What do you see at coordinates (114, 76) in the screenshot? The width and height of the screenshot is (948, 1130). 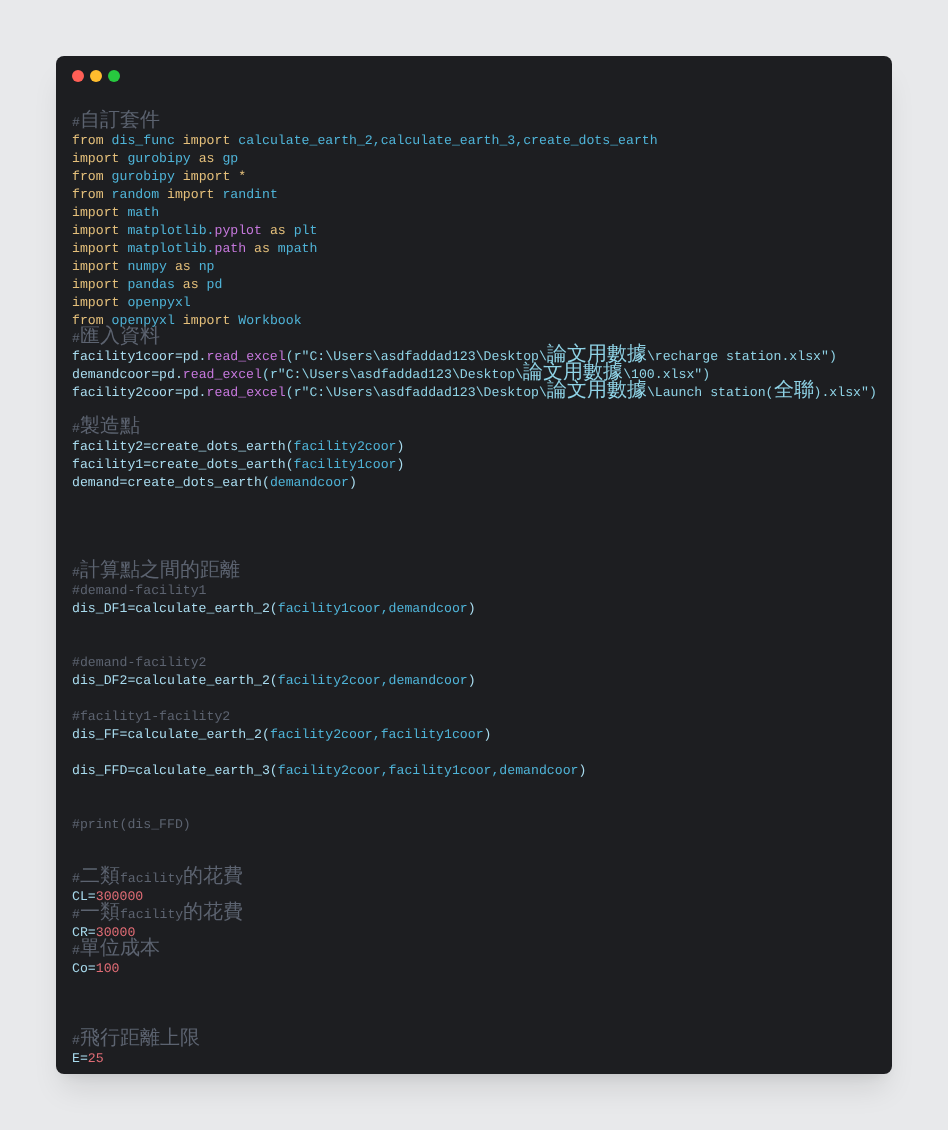 I see `maximize-button` at bounding box center [114, 76].